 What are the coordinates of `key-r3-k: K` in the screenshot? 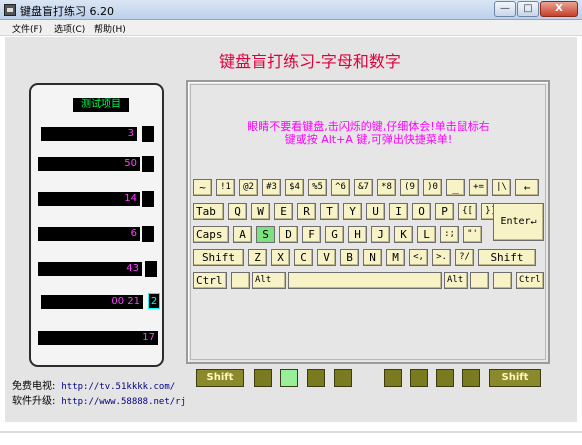 It's located at (403, 234).